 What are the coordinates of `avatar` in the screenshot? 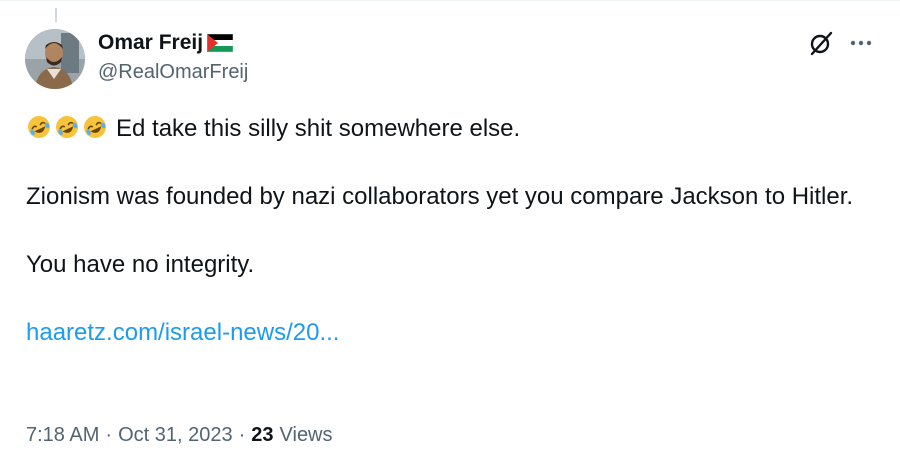 It's located at (55, 59).